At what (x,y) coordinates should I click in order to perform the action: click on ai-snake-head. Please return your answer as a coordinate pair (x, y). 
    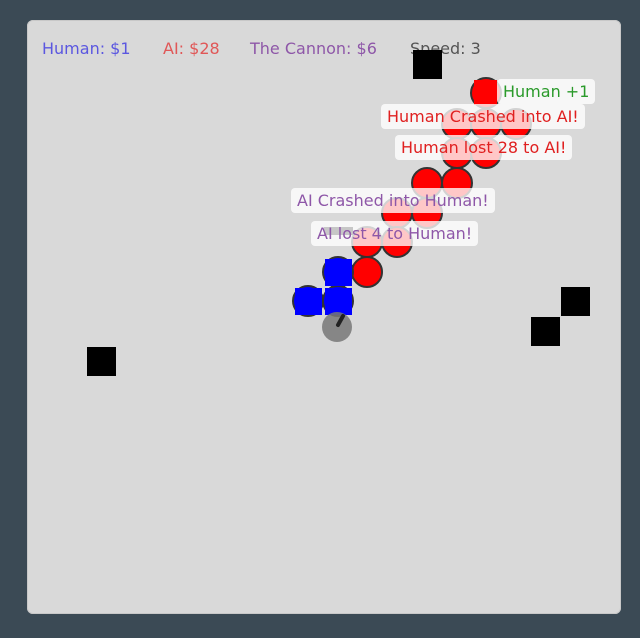
    Looking at the image, I should click on (485, 92).